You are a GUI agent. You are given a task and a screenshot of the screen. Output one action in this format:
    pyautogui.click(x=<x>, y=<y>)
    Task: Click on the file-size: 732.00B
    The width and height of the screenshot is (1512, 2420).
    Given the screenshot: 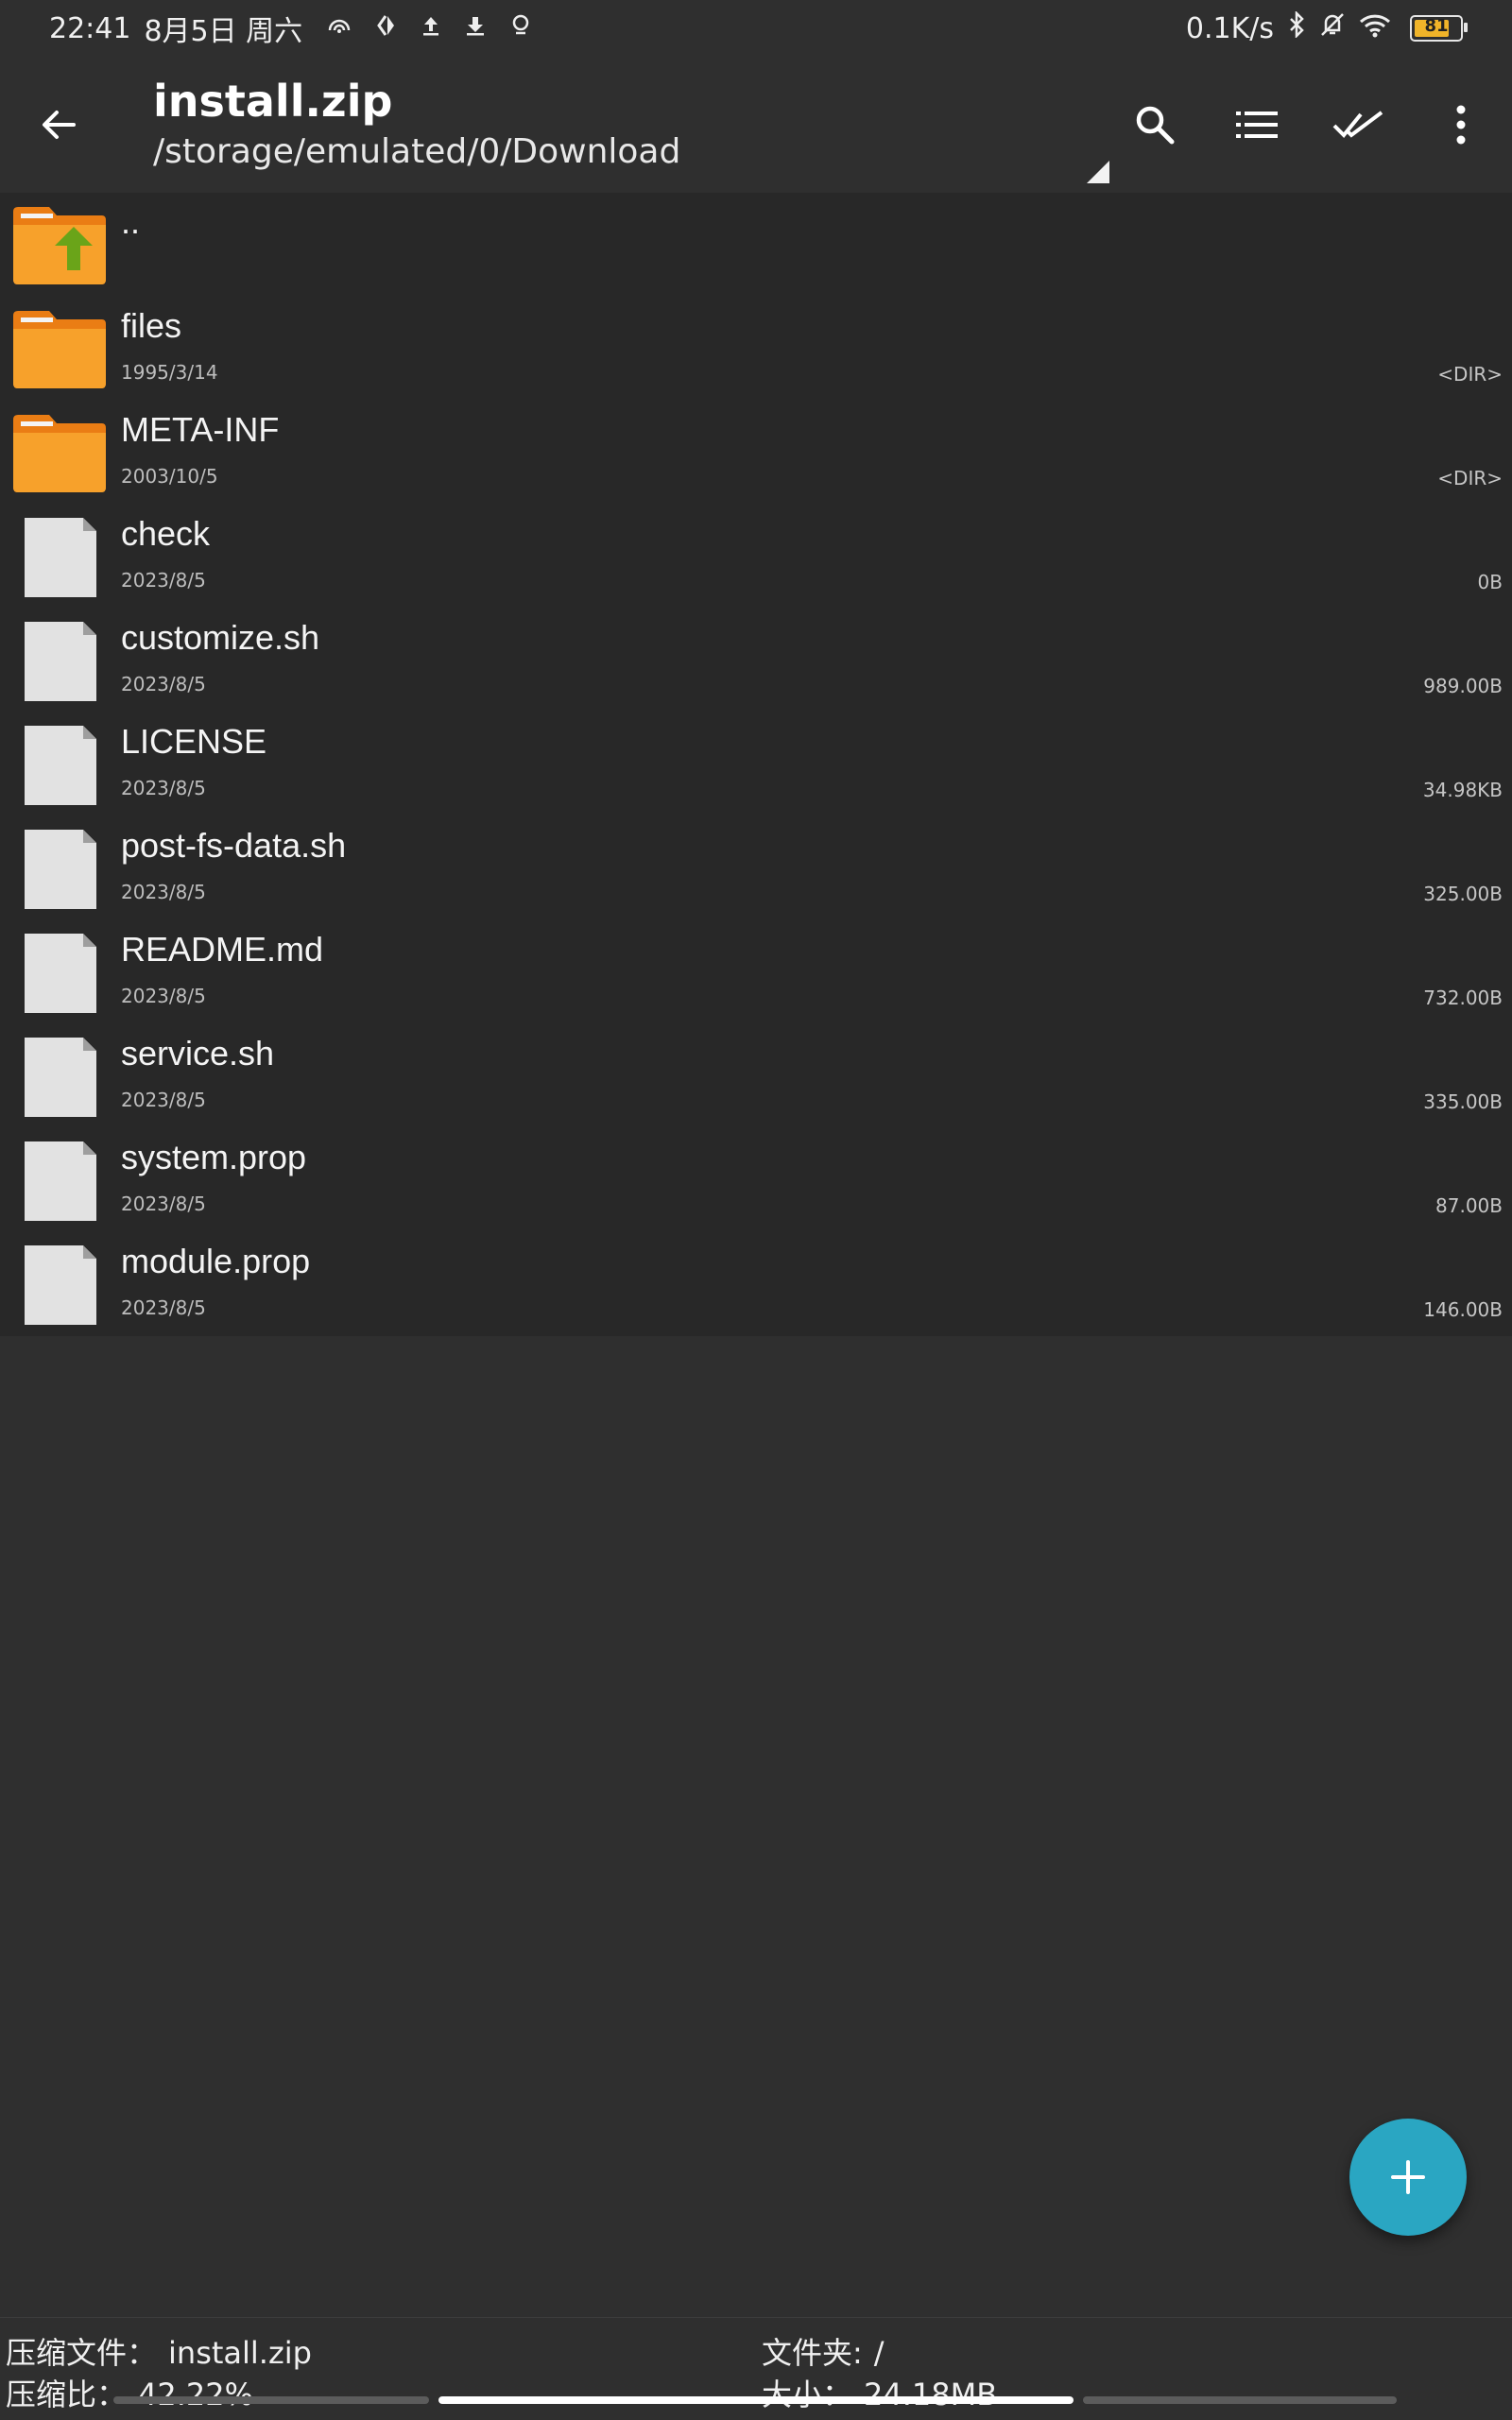 What is the action you would take?
    pyautogui.click(x=1463, y=998)
    